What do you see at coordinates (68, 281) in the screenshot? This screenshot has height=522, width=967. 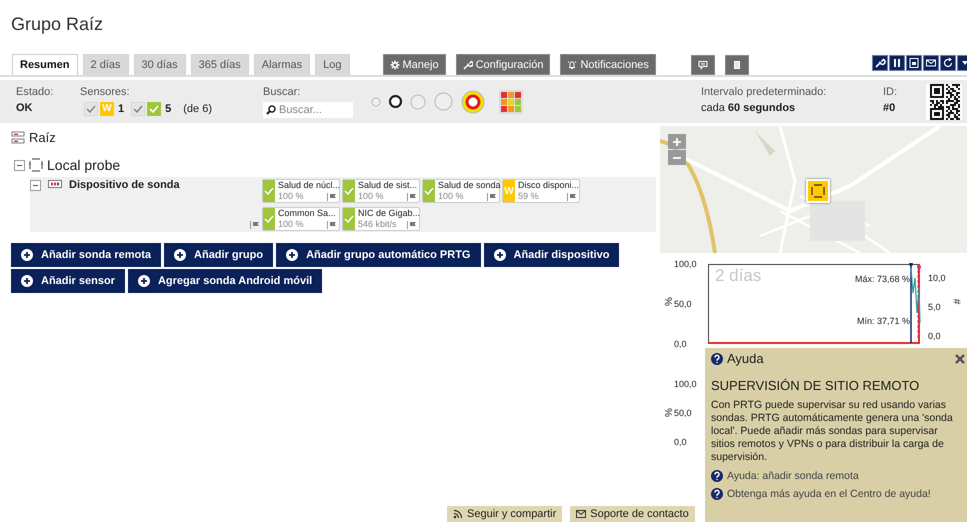 I see `add-button: Añadir sensor` at bounding box center [68, 281].